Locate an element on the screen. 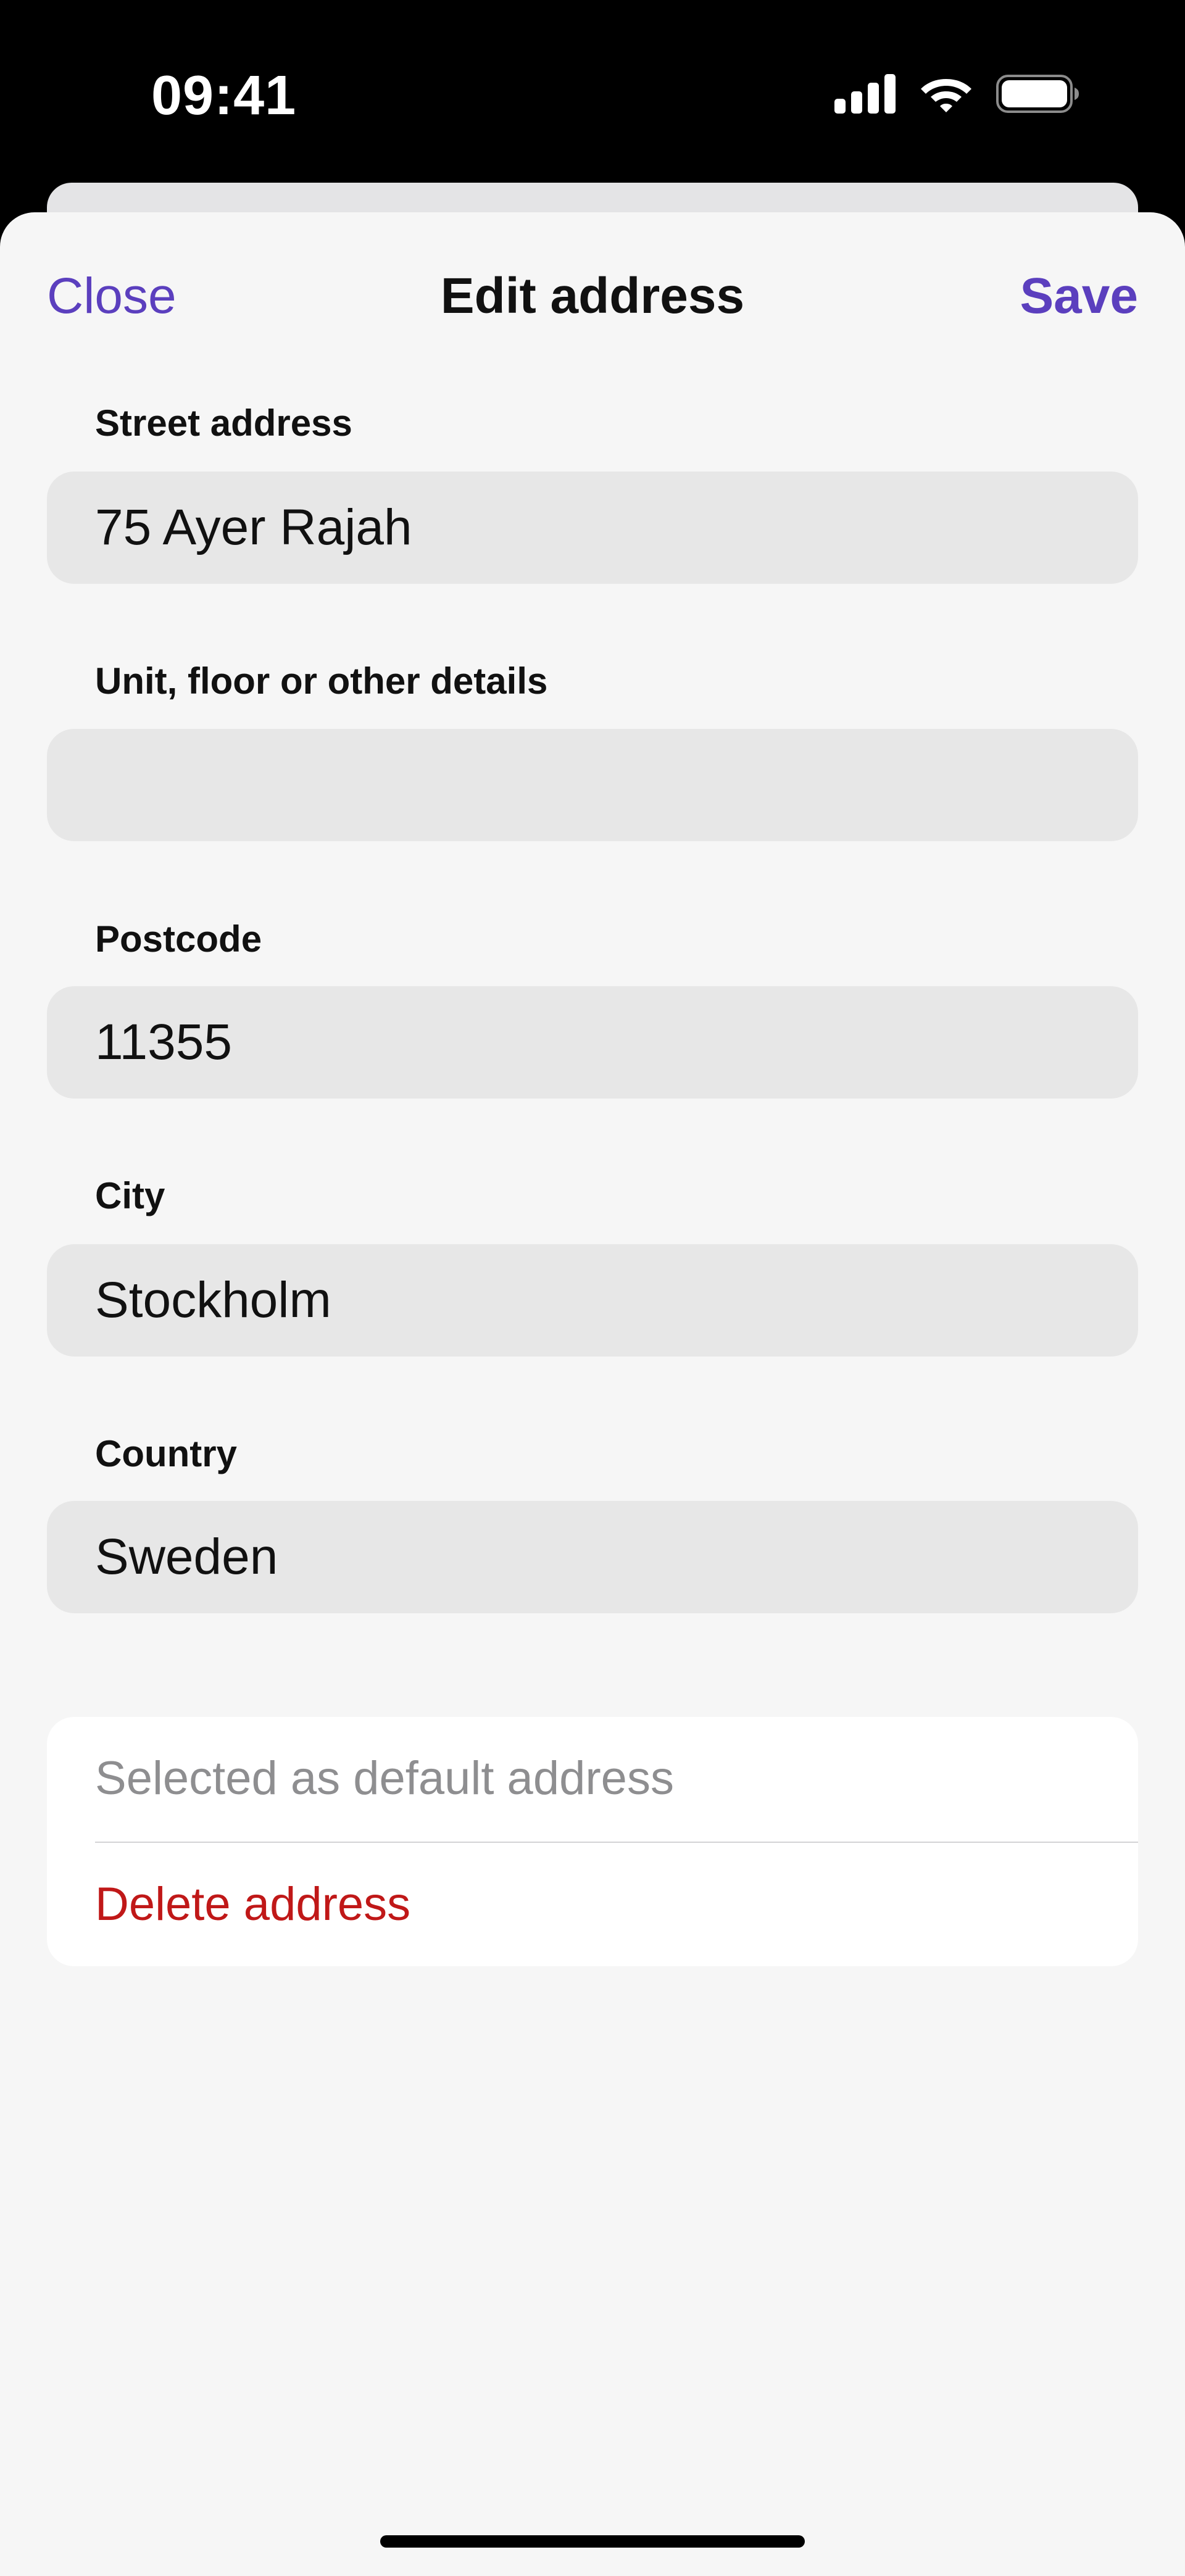 Image resolution: width=1185 pixels, height=2576 pixels. street-address-label: Street address is located at coordinates (223, 423).